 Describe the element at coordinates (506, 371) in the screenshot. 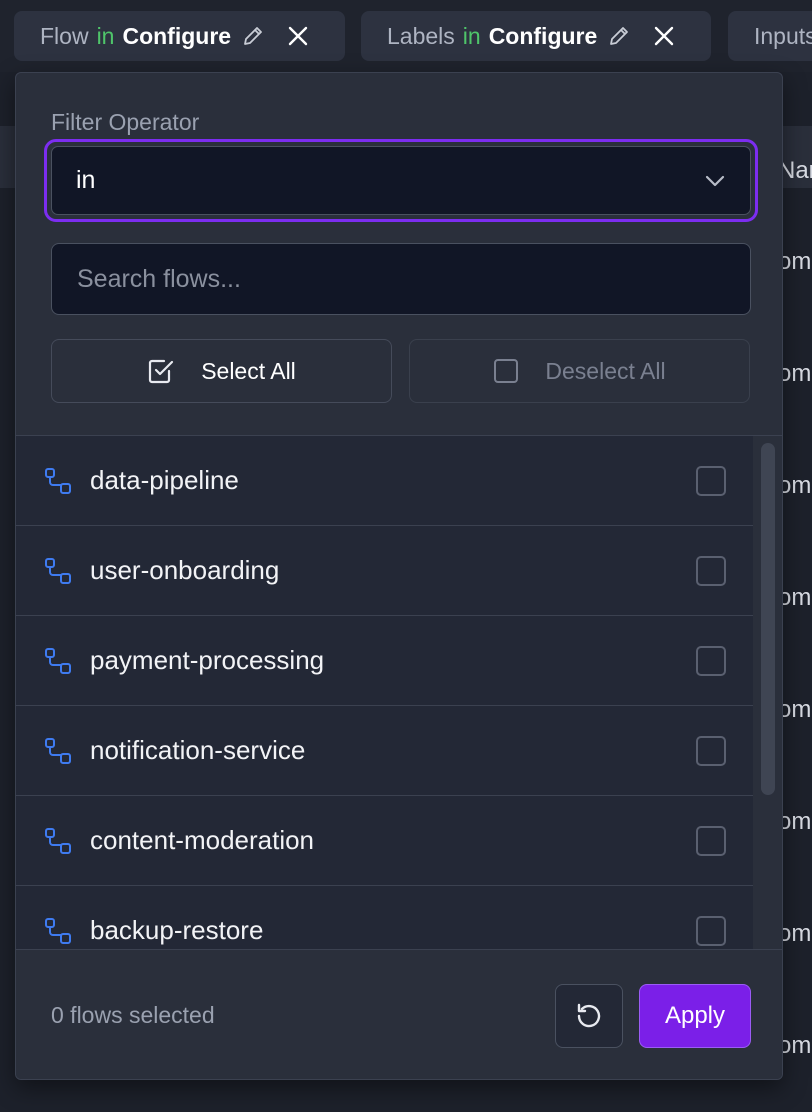

I see `checkbox-empty-icon` at that location.